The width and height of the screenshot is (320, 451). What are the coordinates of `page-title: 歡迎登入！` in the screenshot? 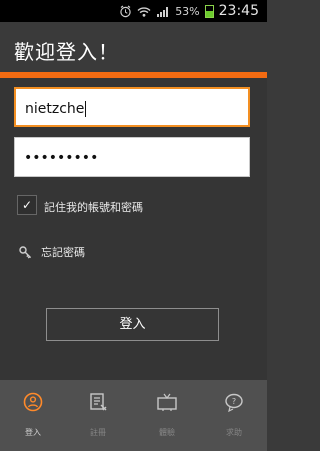 It's located at (66, 52).